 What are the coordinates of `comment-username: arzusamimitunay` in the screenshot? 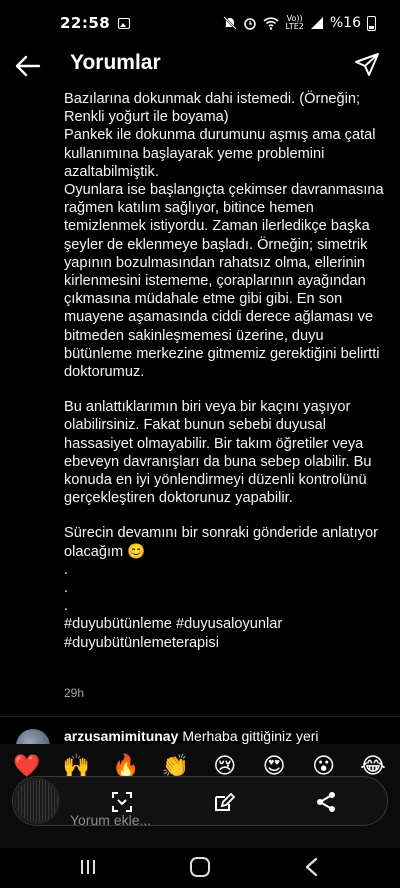 It's located at (121, 736).